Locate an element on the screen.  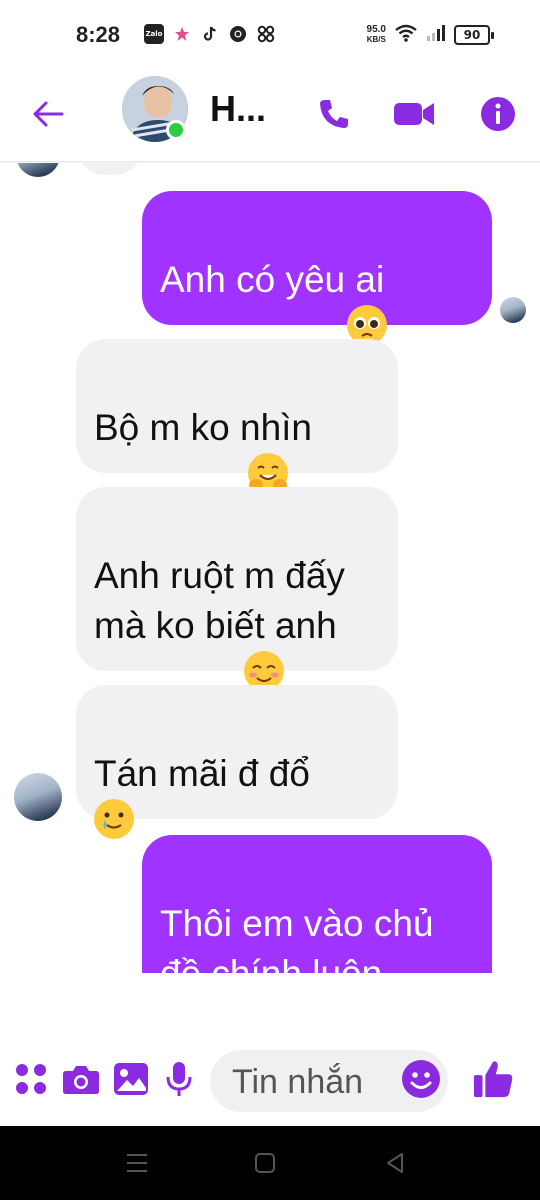
battery-level: 90 is located at coordinates (472, 35).